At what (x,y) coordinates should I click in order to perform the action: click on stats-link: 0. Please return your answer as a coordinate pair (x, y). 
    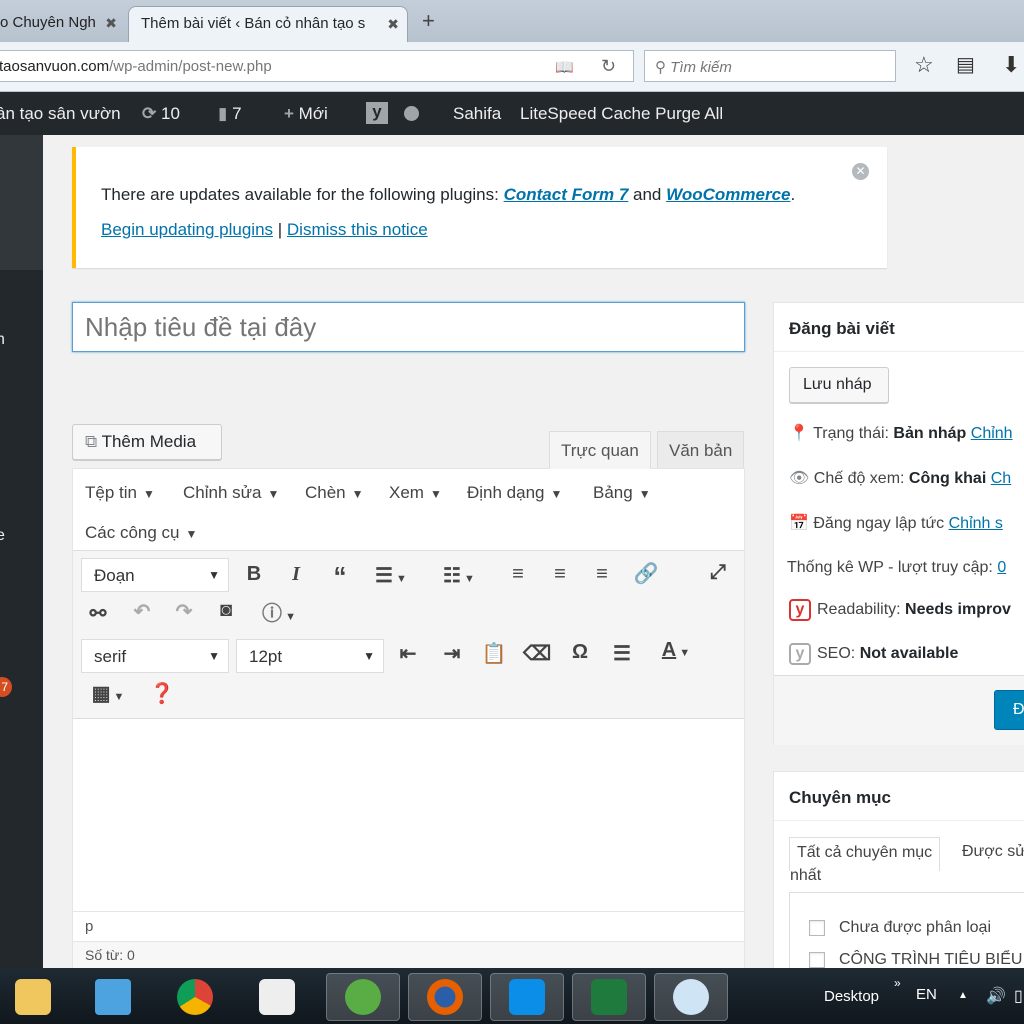
    Looking at the image, I should click on (1001, 567).